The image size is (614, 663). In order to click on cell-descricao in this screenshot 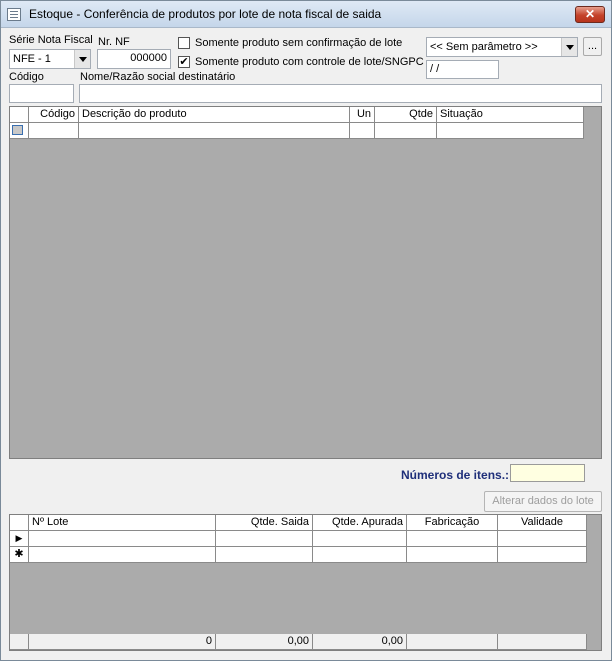, I will do `click(214, 131)`.